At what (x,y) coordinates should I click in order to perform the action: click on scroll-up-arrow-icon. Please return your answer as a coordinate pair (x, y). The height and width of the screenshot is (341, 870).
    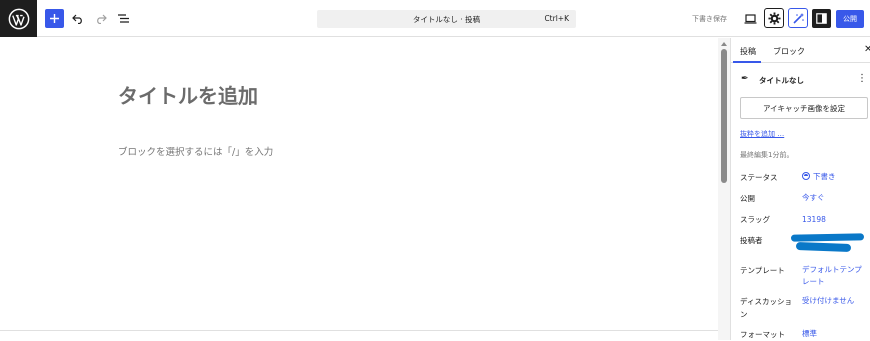
    Looking at the image, I should click on (724, 44).